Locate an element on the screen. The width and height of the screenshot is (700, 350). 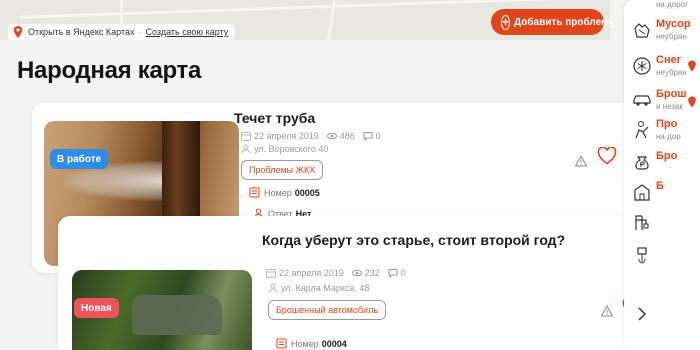
category-item-budget: Бро is located at coordinates (666, 163).